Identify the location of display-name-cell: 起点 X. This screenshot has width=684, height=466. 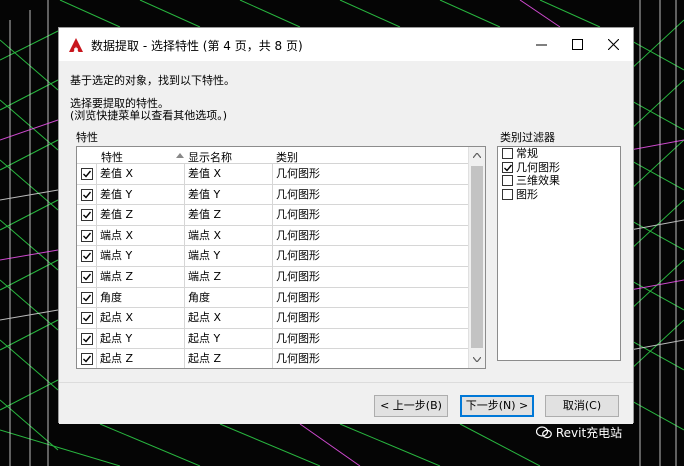
(229, 318).